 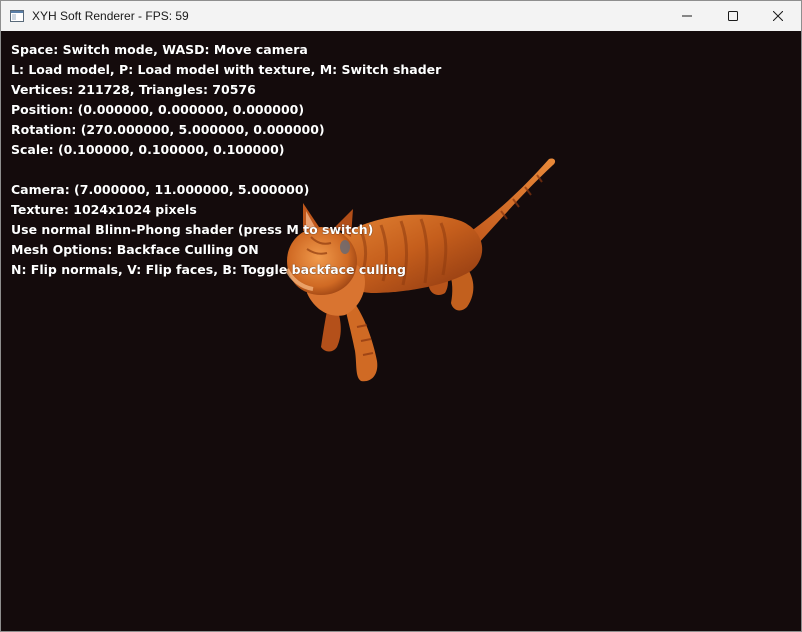 I want to click on hud-line-mesh-options: Mesh Options: Backface Culling ON, so click(x=135, y=249).